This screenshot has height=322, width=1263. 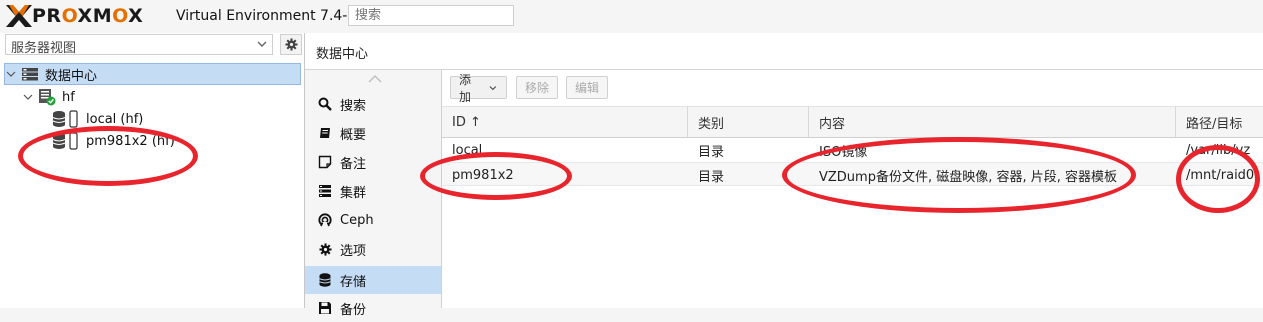 What do you see at coordinates (631, 17) in the screenshot?
I see `top-bar: PROXMOX Virtual Environment 7.4-17` at bounding box center [631, 17].